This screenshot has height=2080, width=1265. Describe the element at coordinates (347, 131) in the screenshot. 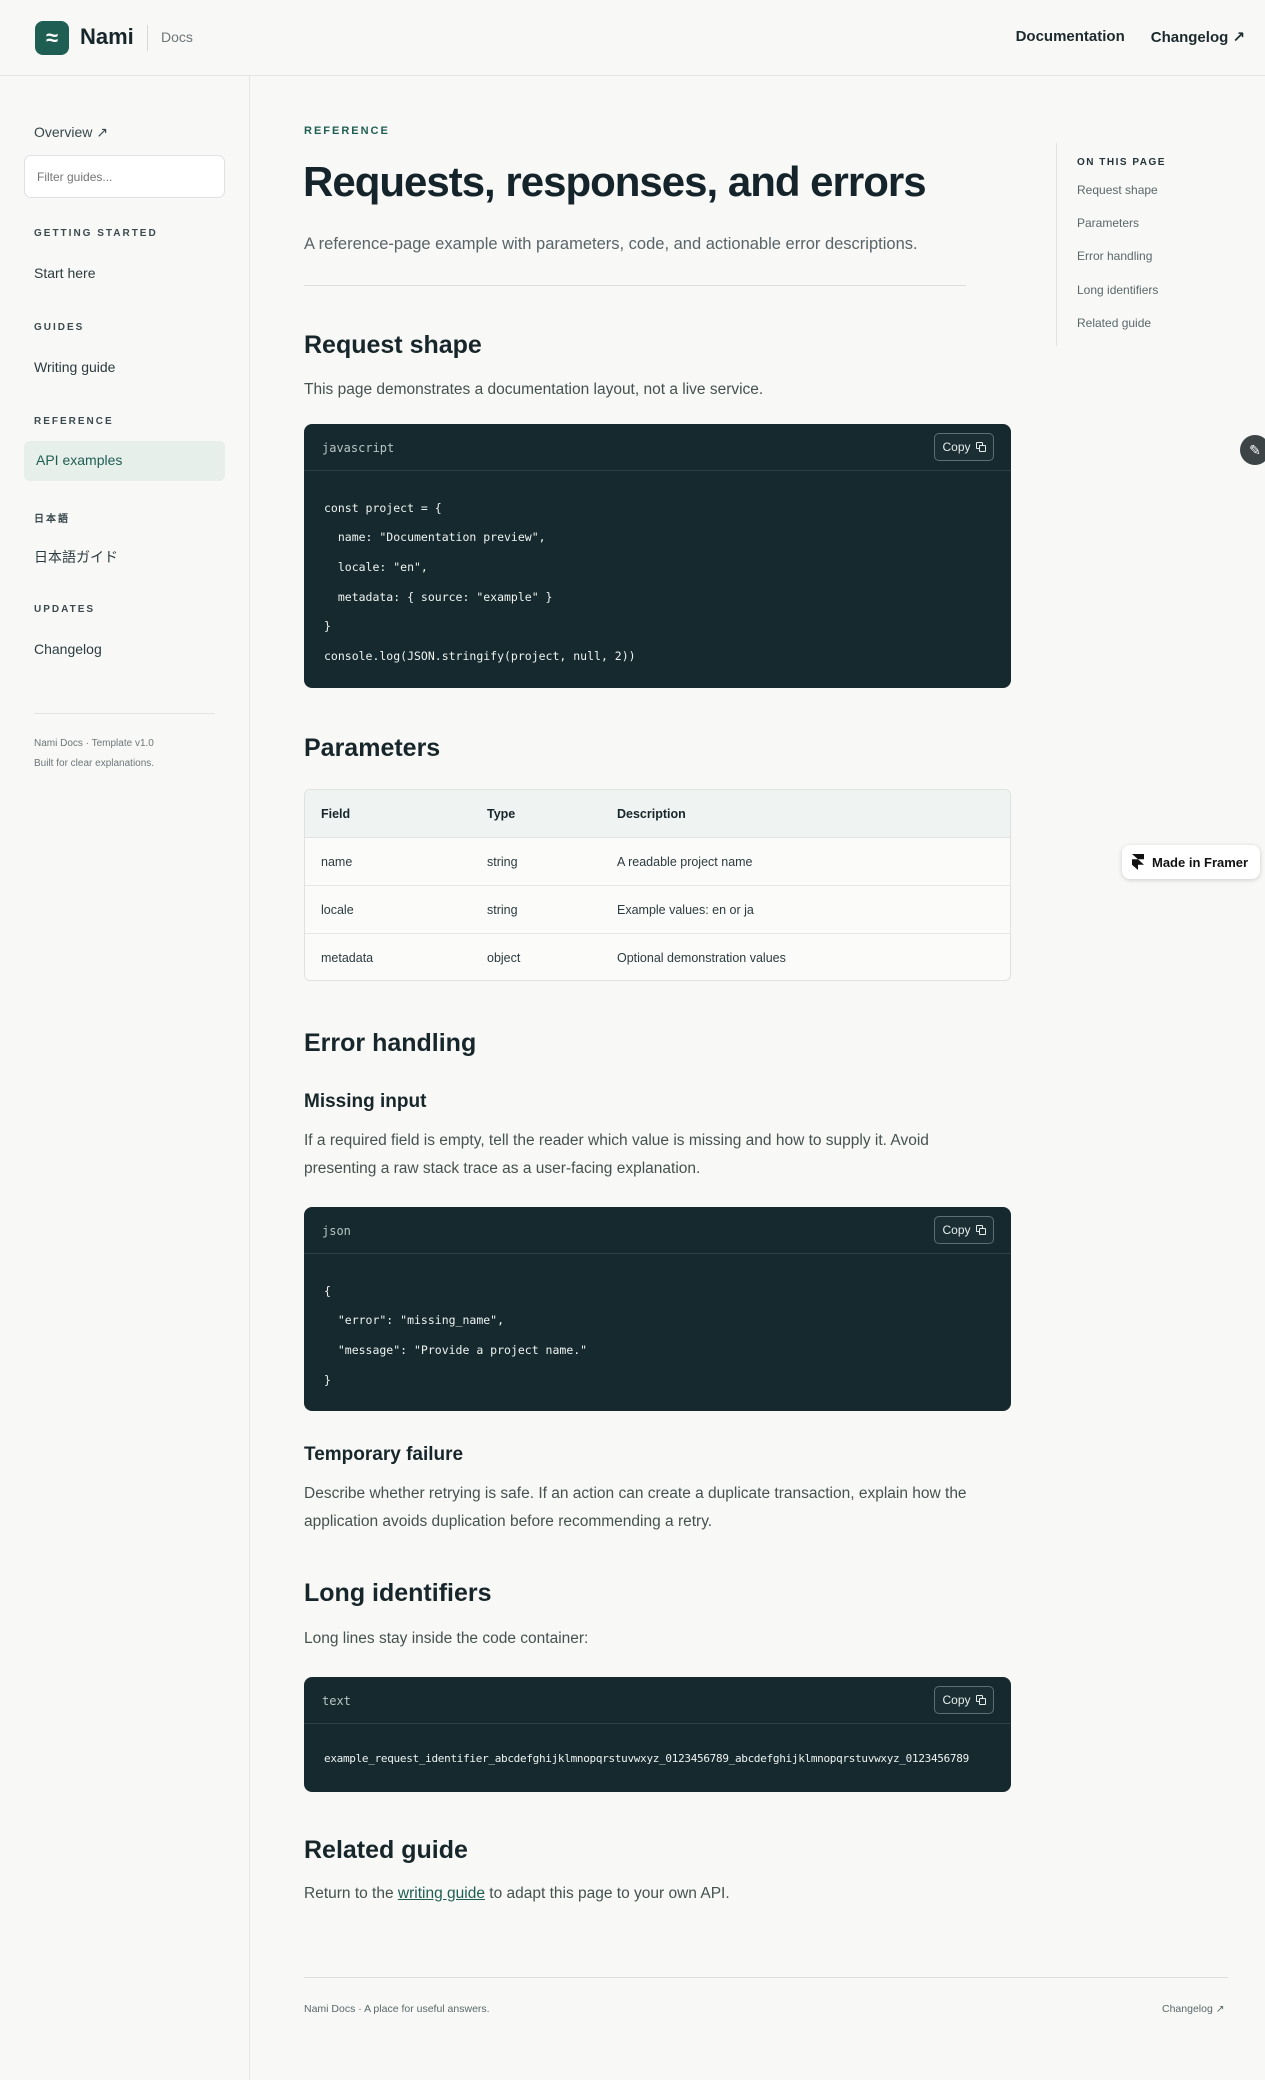

I see `section-eyebrow: REFERENCE` at that location.